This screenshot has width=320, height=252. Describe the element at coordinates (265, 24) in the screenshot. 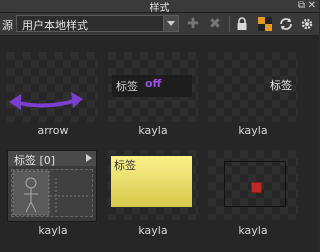

I see `checker-icon` at that location.